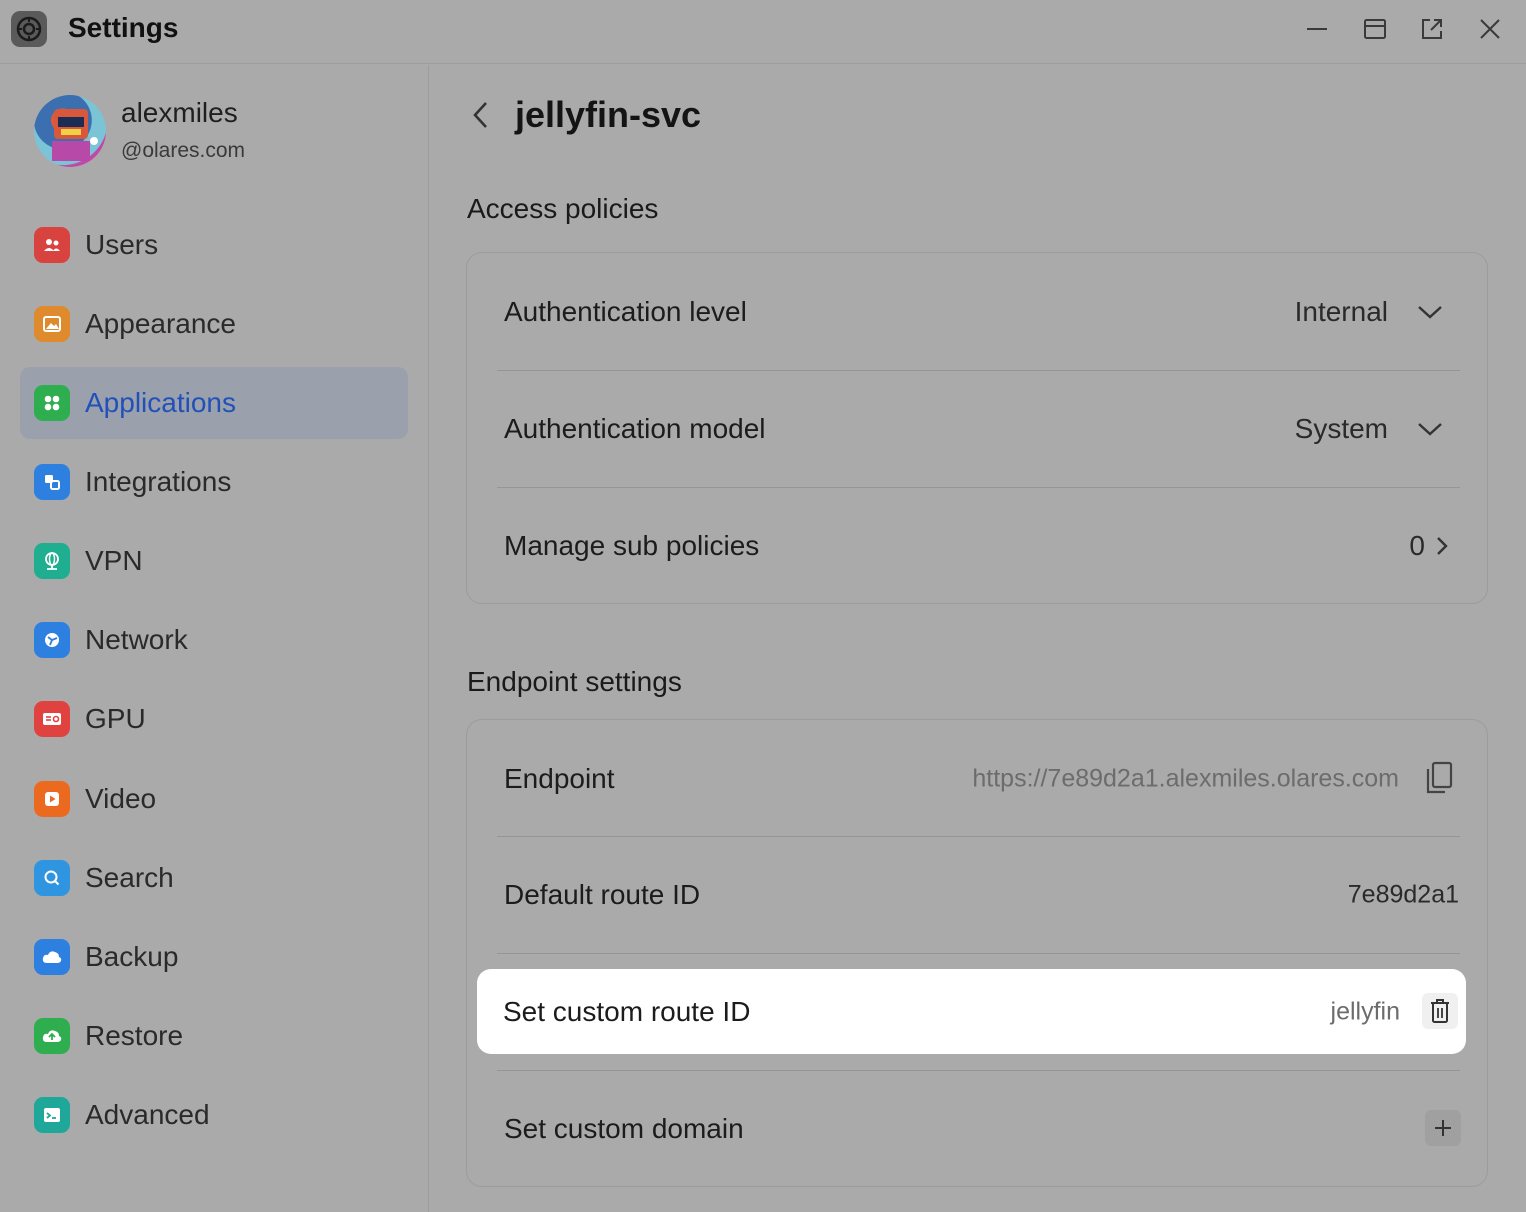 The image size is (1526, 1212). Describe the element at coordinates (70, 131) in the screenshot. I see `avatar` at that location.